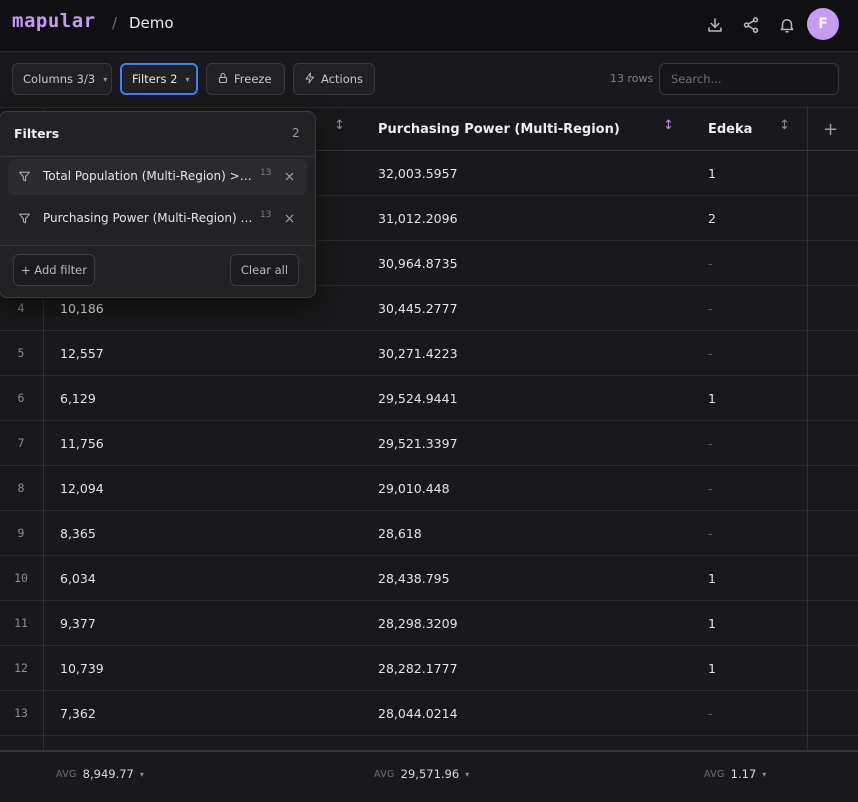  Describe the element at coordinates (807, 455) in the screenshot. I see `column-divider` at that location.